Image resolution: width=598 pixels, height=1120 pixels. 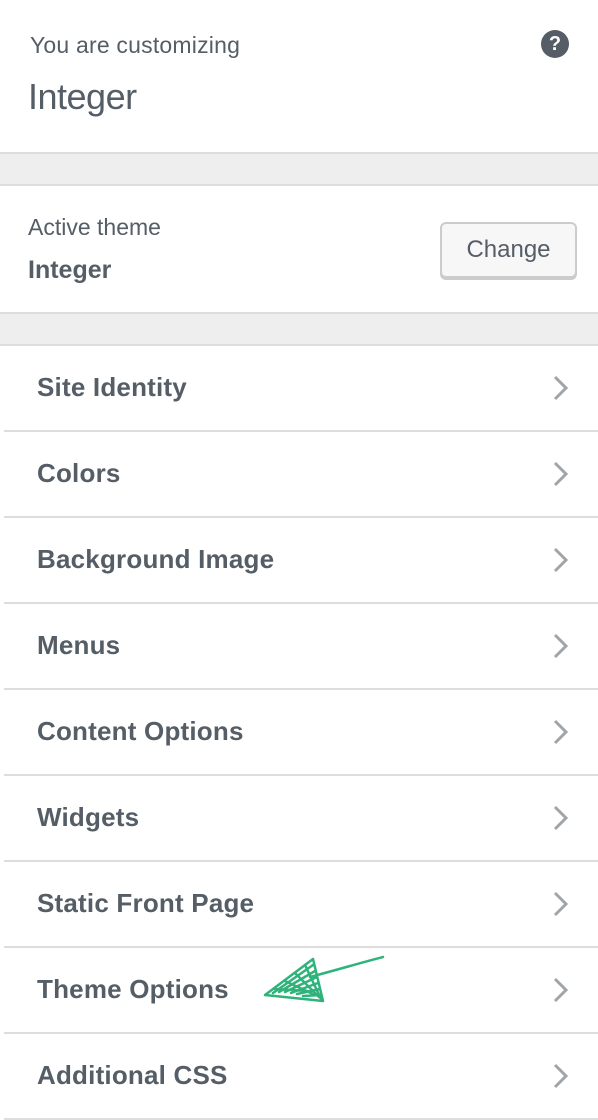 I want to click on section-label: Static Front Page, so click(x=146, y=903).